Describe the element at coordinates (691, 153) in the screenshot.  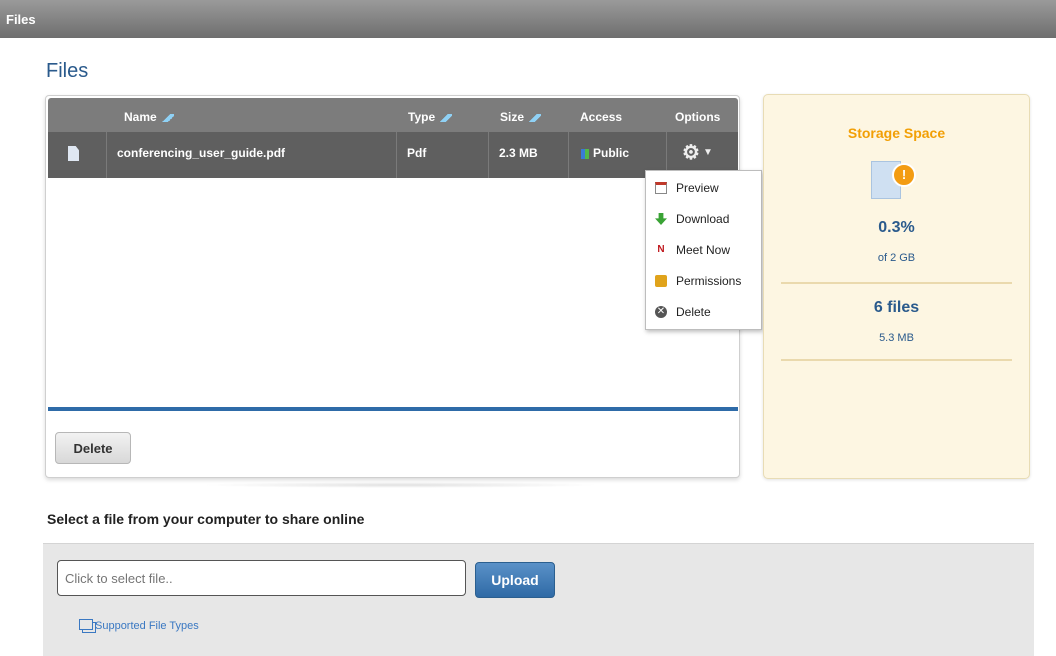
I see `gear-icon: ⚙` at that location.